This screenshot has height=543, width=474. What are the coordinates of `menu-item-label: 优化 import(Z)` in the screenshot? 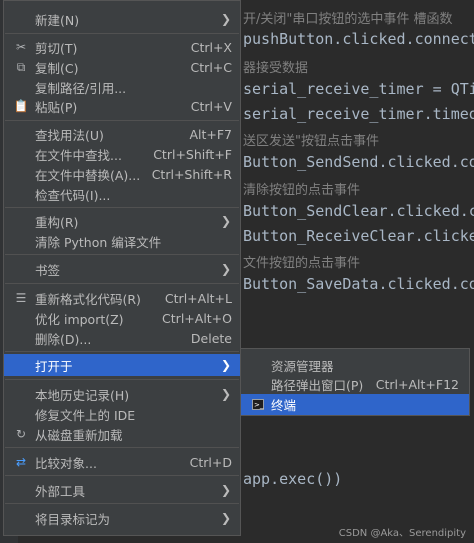 It's located at (79, 319).